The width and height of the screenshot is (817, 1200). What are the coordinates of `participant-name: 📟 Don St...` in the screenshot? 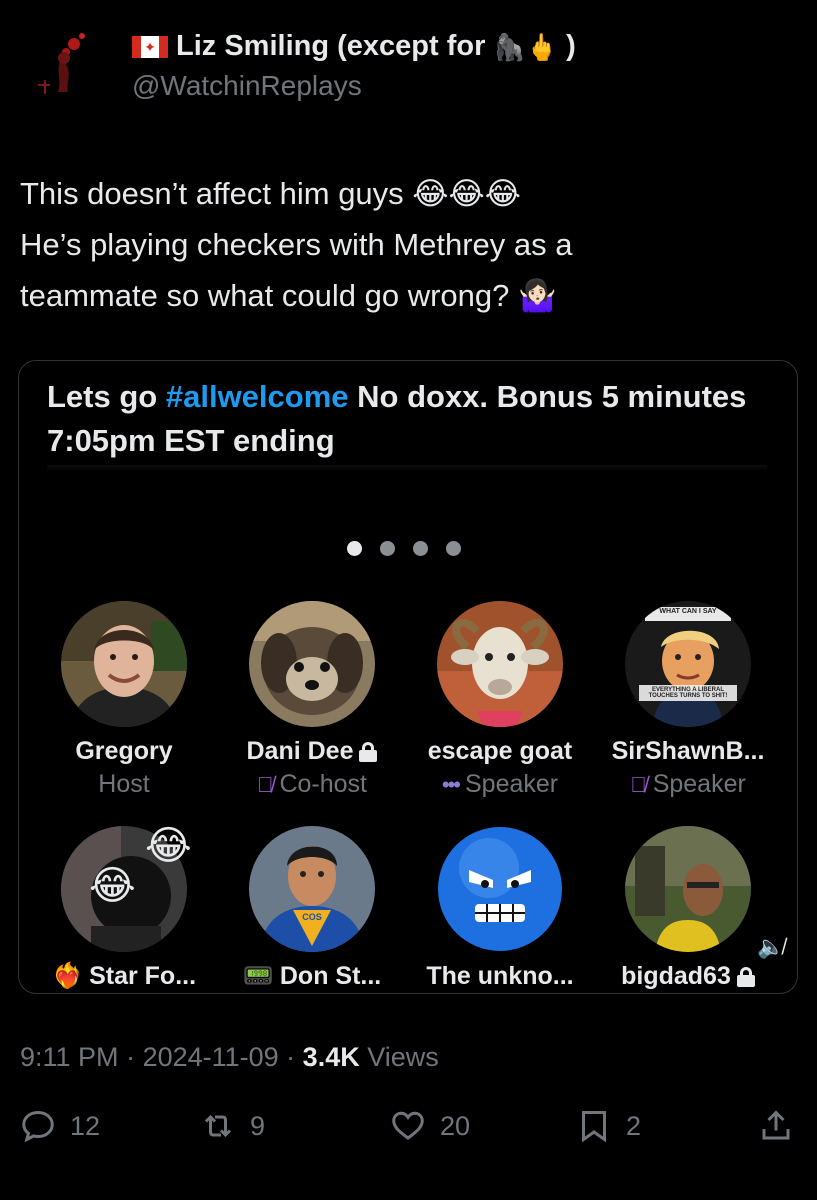 It's located at (312, 976).